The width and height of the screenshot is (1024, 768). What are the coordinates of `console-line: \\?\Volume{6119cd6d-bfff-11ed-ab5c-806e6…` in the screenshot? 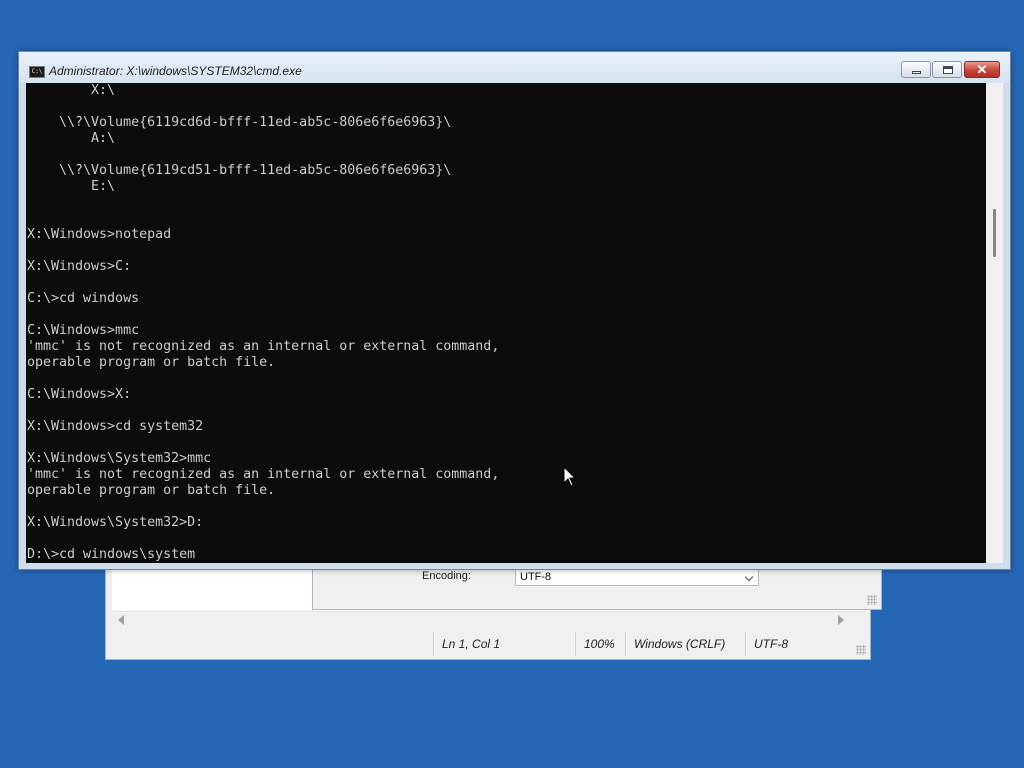 It's located at (239, 122).